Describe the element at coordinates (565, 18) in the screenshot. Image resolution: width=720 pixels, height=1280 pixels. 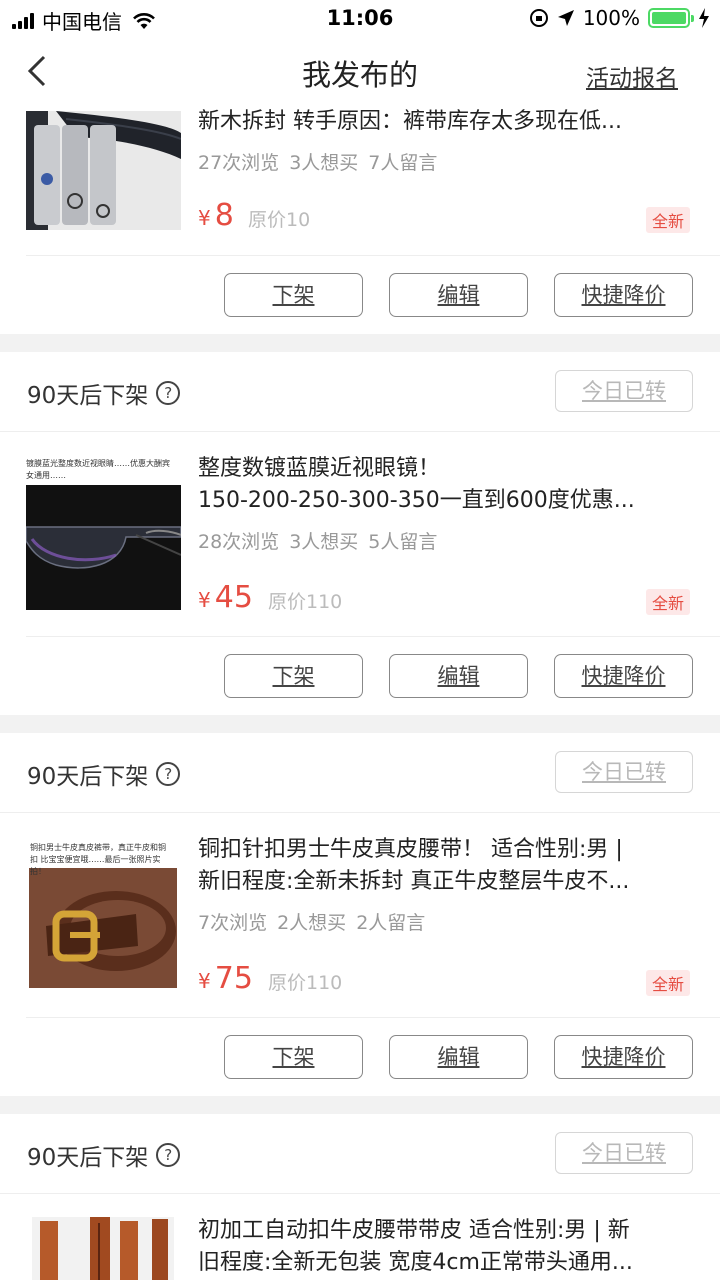
I see `location-icon` at that location.